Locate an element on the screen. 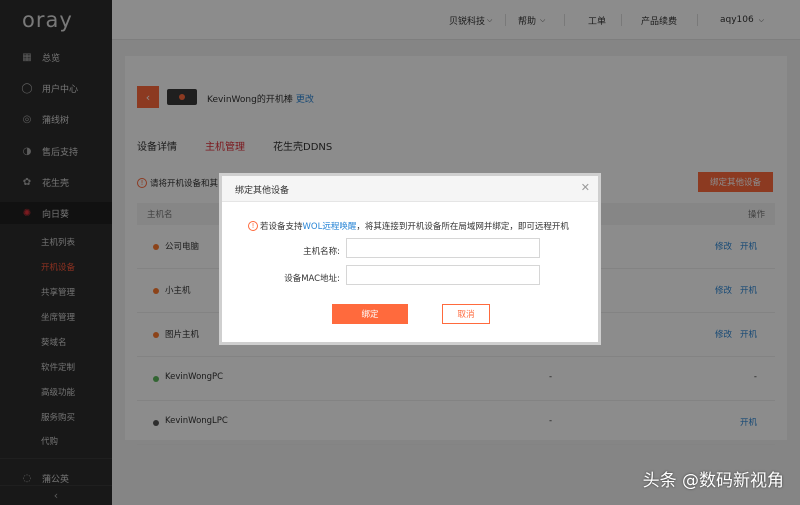 This screenshot has height=505, width=800. mac-address-label: 设备MAC地址: is located at coordinates (312, 279).